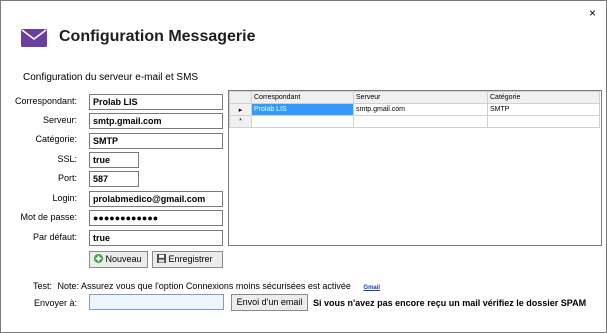 This screenshot has height=333, width=607. Describe the element at coordinates (302, 97) in the screenshot. I see `grid-column-header: Correspondant` at that location.